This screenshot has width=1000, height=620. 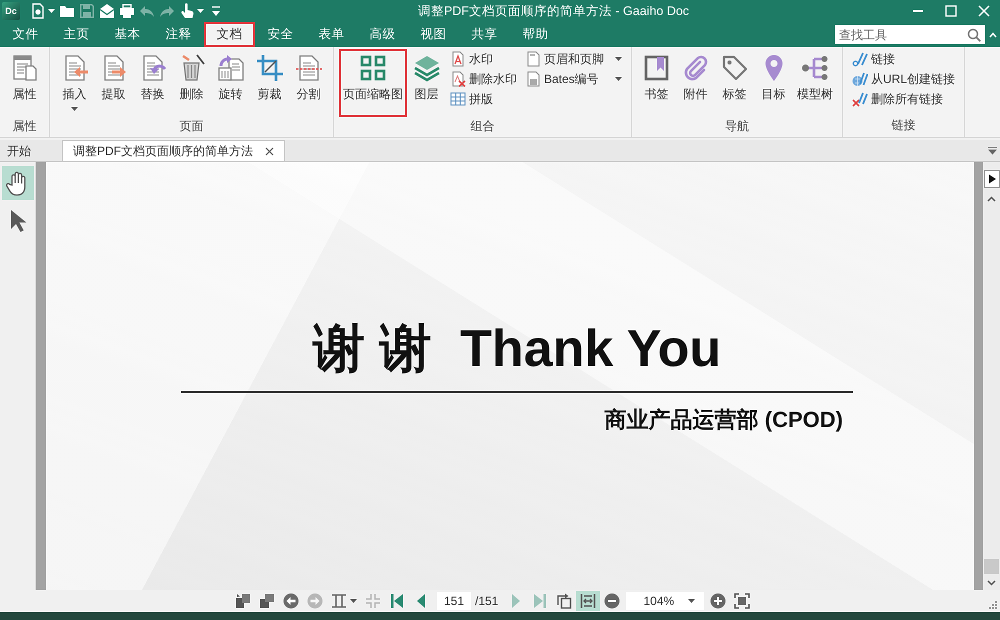 What do you see at coordinates (734, 68) in the screenshot?
I see `tag-icon` at bounding box center [734, 68].